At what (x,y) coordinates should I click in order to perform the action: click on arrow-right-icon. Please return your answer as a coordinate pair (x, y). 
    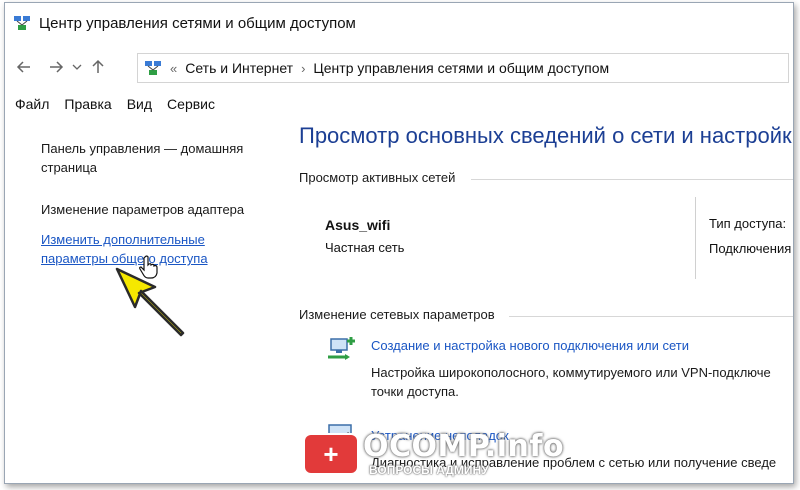
    Looking at the image, I should click on (57, 67).